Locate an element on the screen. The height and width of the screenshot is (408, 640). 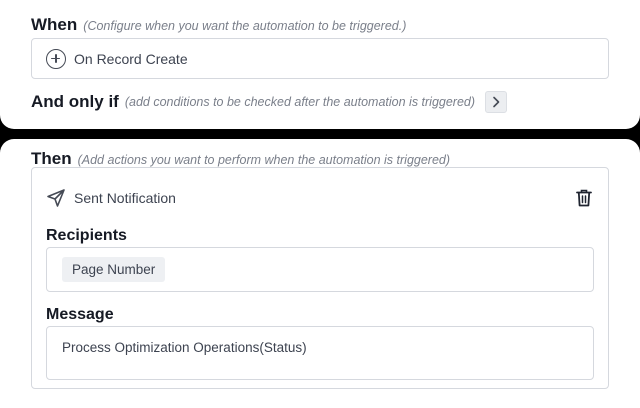
when-title: When is located at coordinates (54, 24).